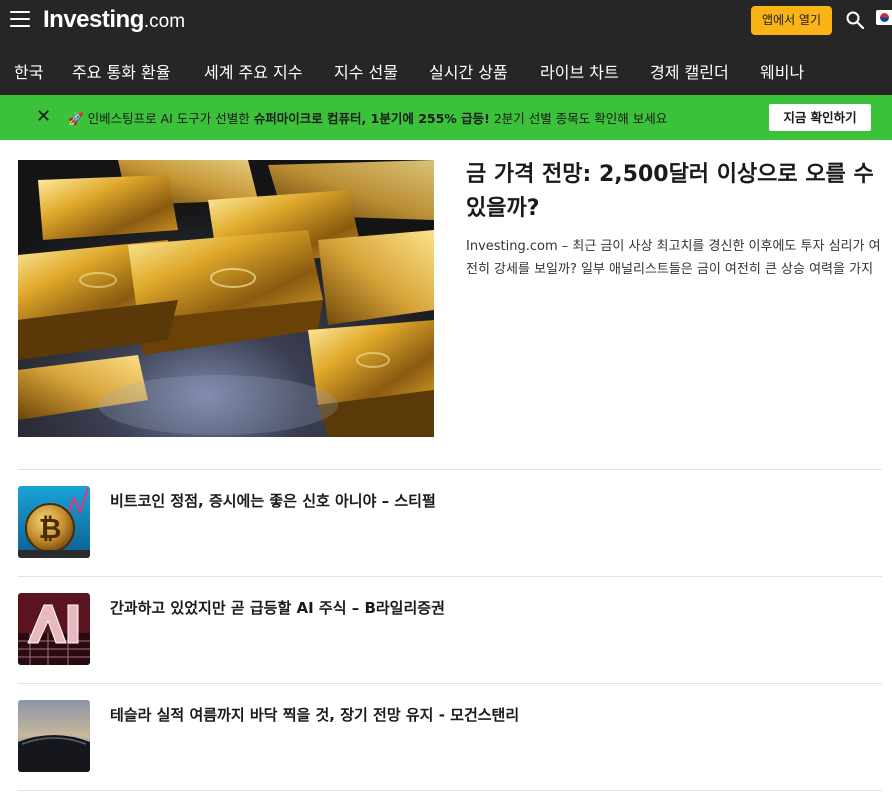 This screenshot has width=892, height=795. Describe the element at coordinates (468, 71) in the screenshot. I see `nav-item-commodities: 실시간 상품` at that location.